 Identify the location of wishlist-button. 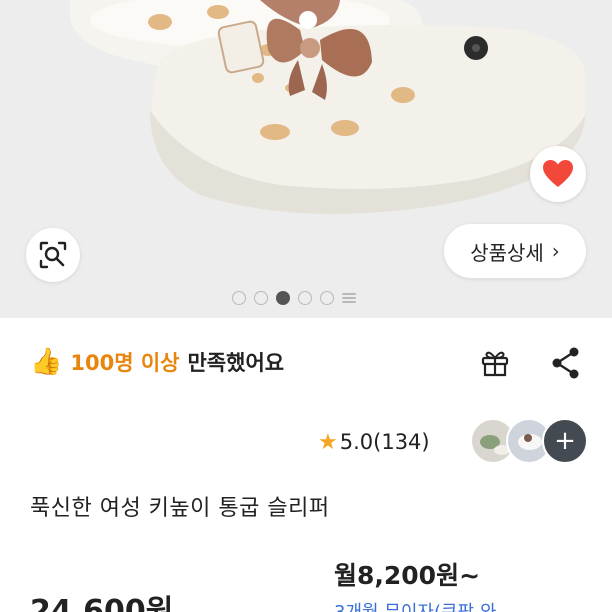
(558, 174).